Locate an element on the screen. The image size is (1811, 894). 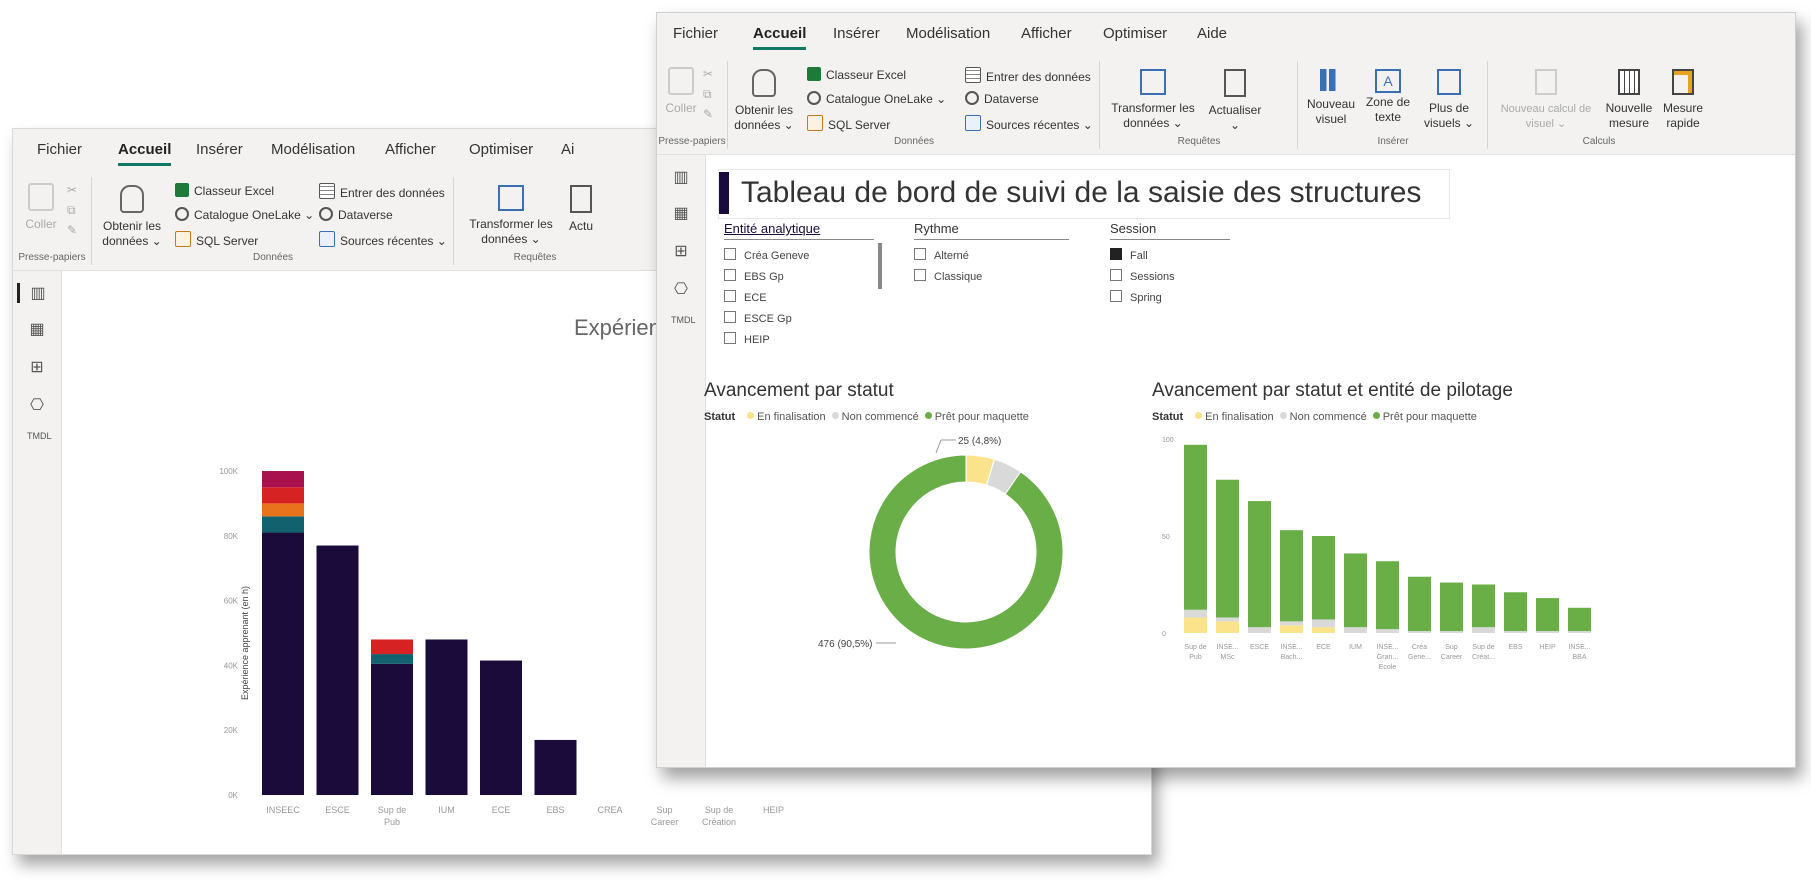
entrer-donnees-button: Entrer des données is located at coordinates (382, 192).